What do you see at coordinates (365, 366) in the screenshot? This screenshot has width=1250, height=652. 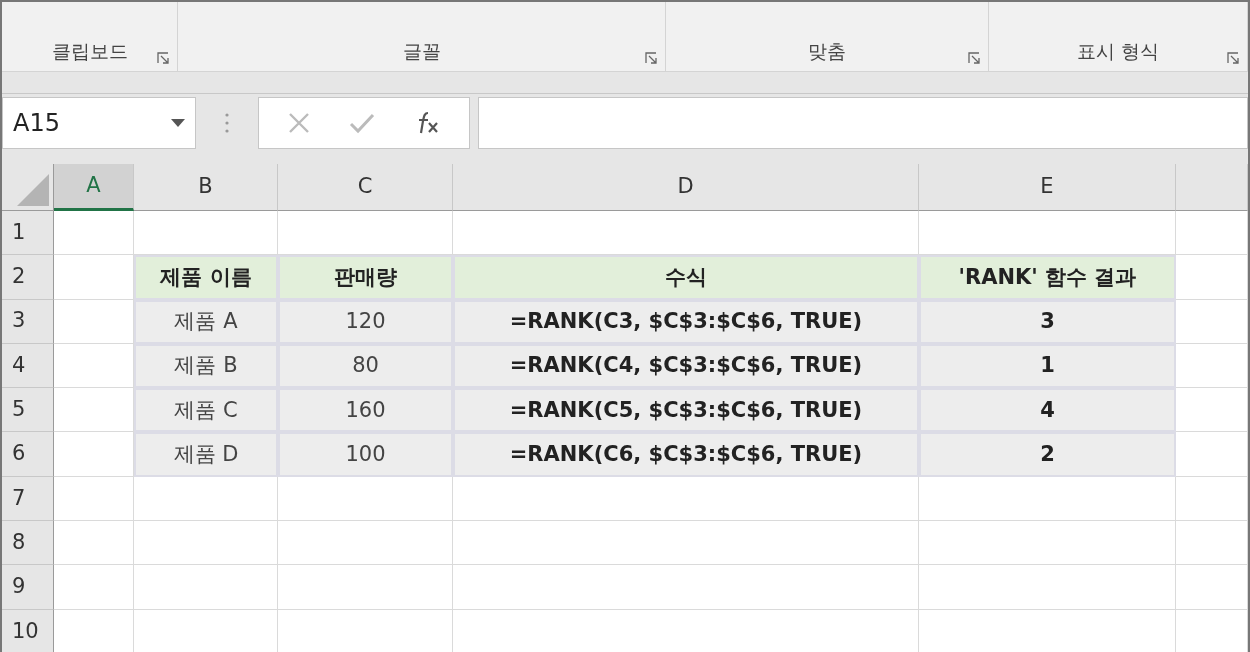 I see `table-cell: 80` at bounding box center [365, 366].